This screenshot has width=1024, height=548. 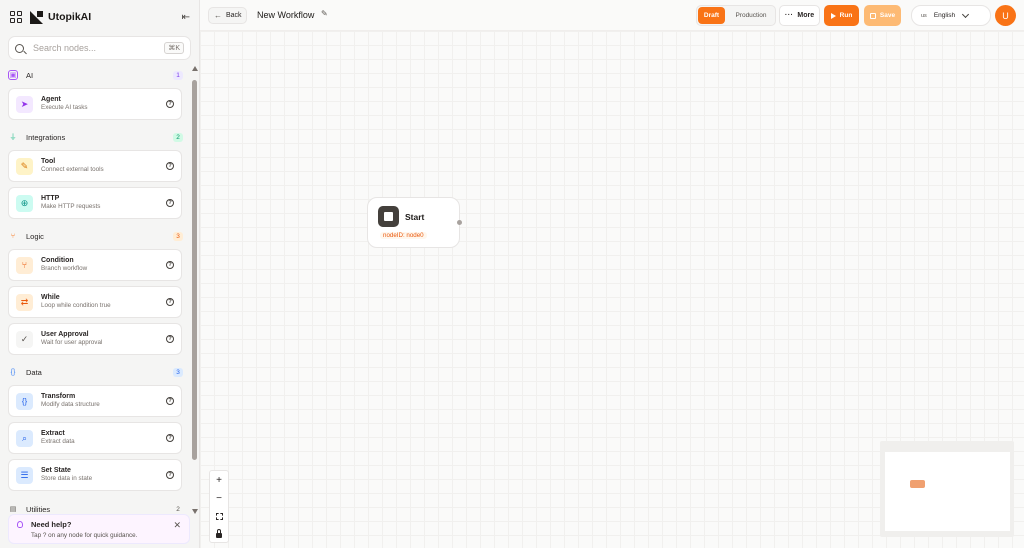 I want to click on sidebar-scrollbar, so click(x=195, y=290).